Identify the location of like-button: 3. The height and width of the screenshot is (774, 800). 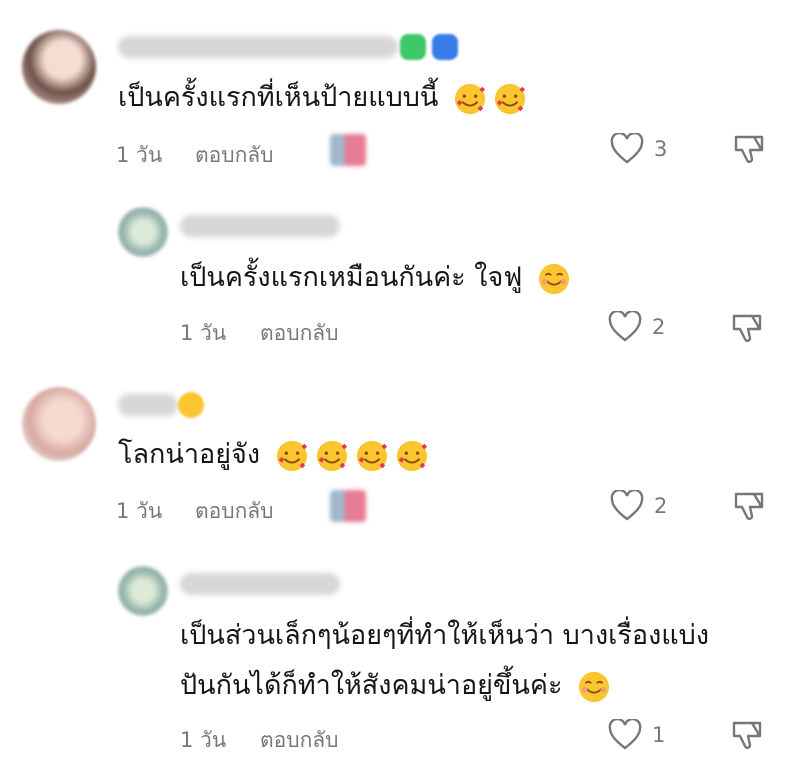
(638, 149).